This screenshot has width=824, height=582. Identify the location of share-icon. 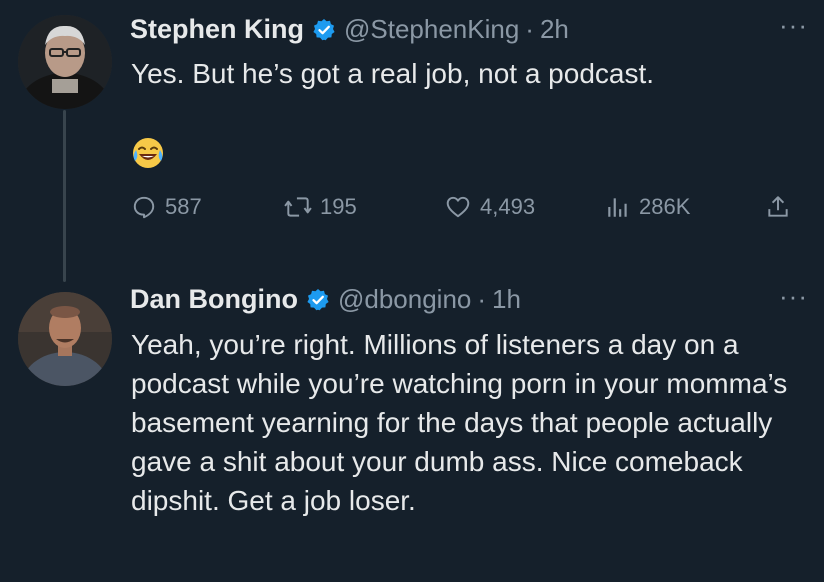
(778, 206).